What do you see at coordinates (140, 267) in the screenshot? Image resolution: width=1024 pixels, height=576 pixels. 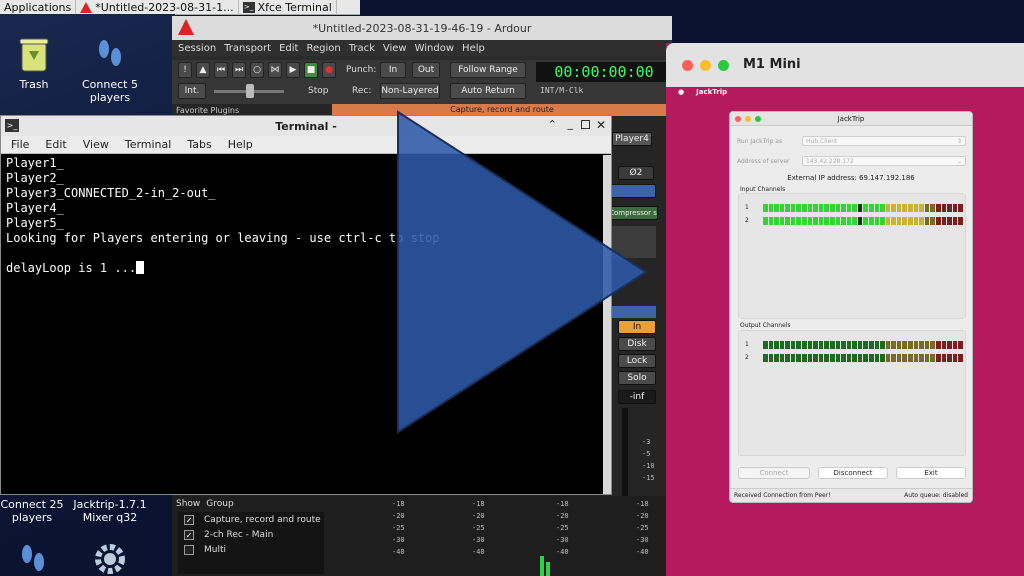 I see `terminal-cursor` at bounding box center [140, 267].